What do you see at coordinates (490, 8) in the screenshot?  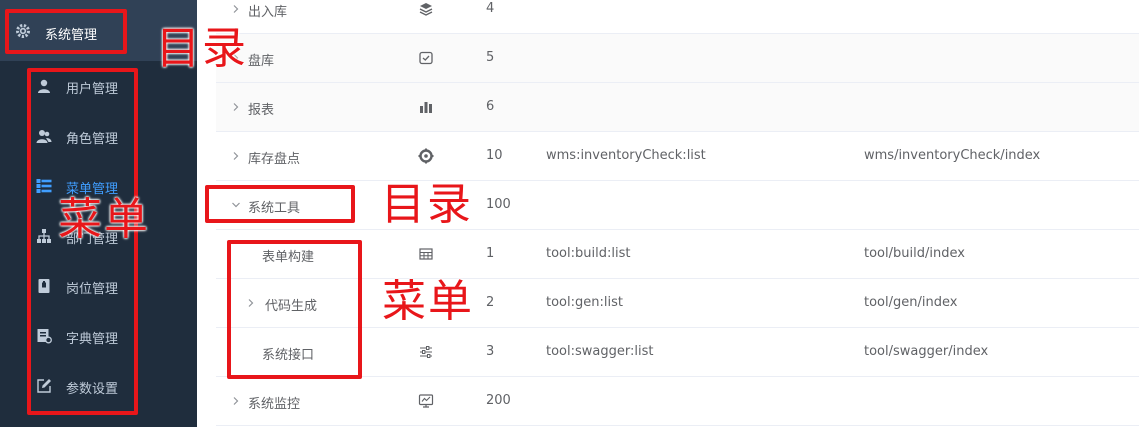 I see `order-num: 4` at bounding box center [490, 8].